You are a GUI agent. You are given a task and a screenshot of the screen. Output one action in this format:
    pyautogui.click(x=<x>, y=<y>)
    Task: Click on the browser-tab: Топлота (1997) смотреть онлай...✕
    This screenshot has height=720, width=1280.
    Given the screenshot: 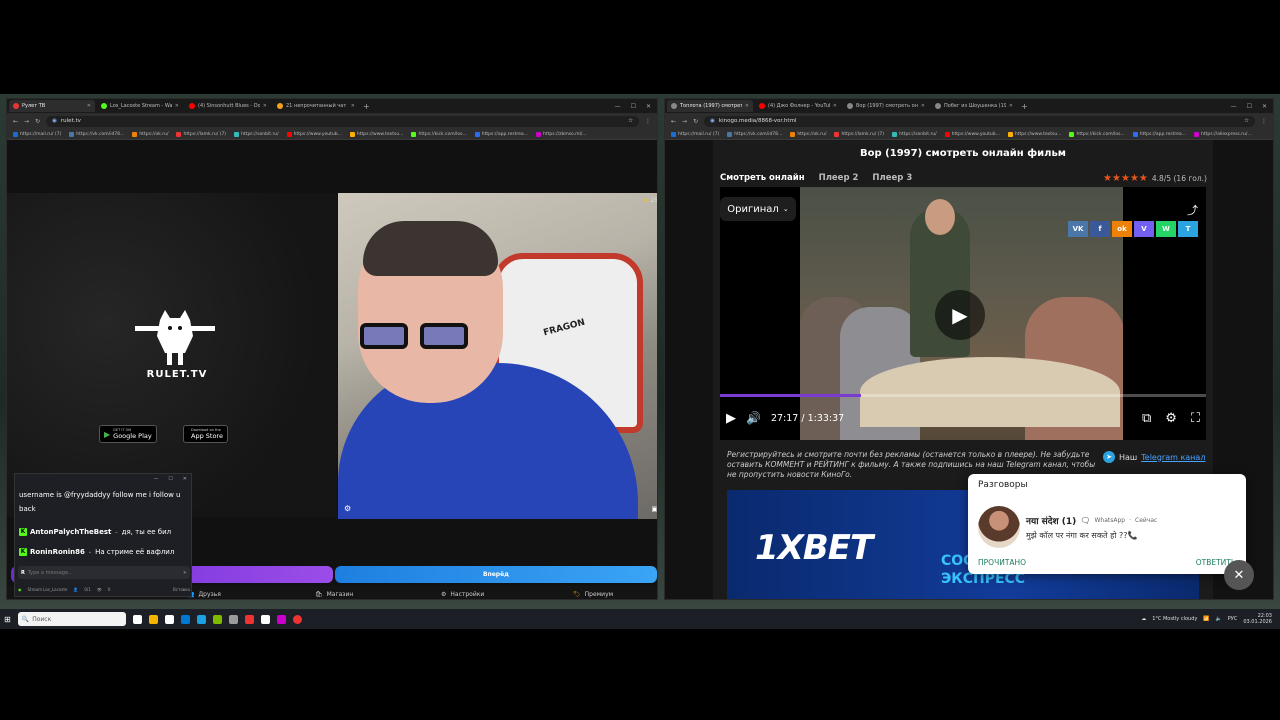 What is the action you would take?
    pyautogui.click(x=710, y=106)
    